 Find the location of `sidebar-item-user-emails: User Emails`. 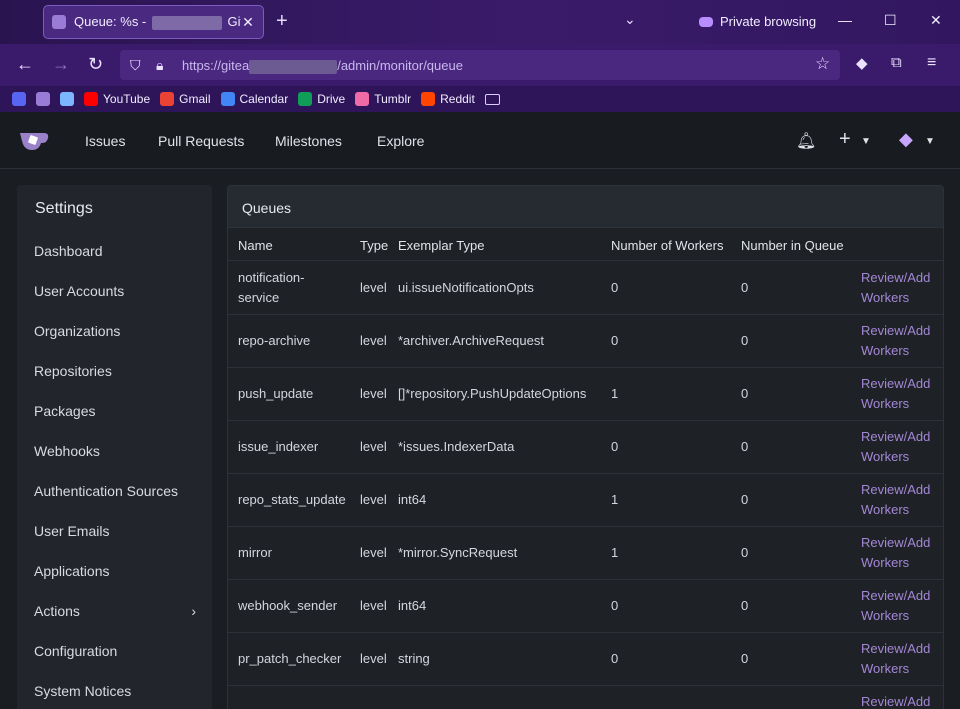

sidebar-item-user-emails: User Emails is located at coordinates (119, 531).